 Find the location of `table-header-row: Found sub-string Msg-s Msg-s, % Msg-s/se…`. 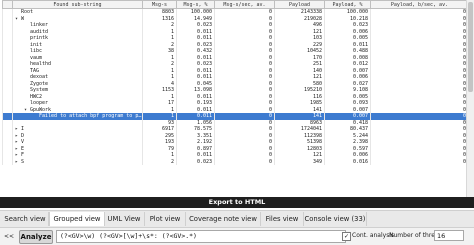

table-header-row: Found sub-string Msg-s Msg-s, % Msg-s/se… is located at coordinates (235, 4).